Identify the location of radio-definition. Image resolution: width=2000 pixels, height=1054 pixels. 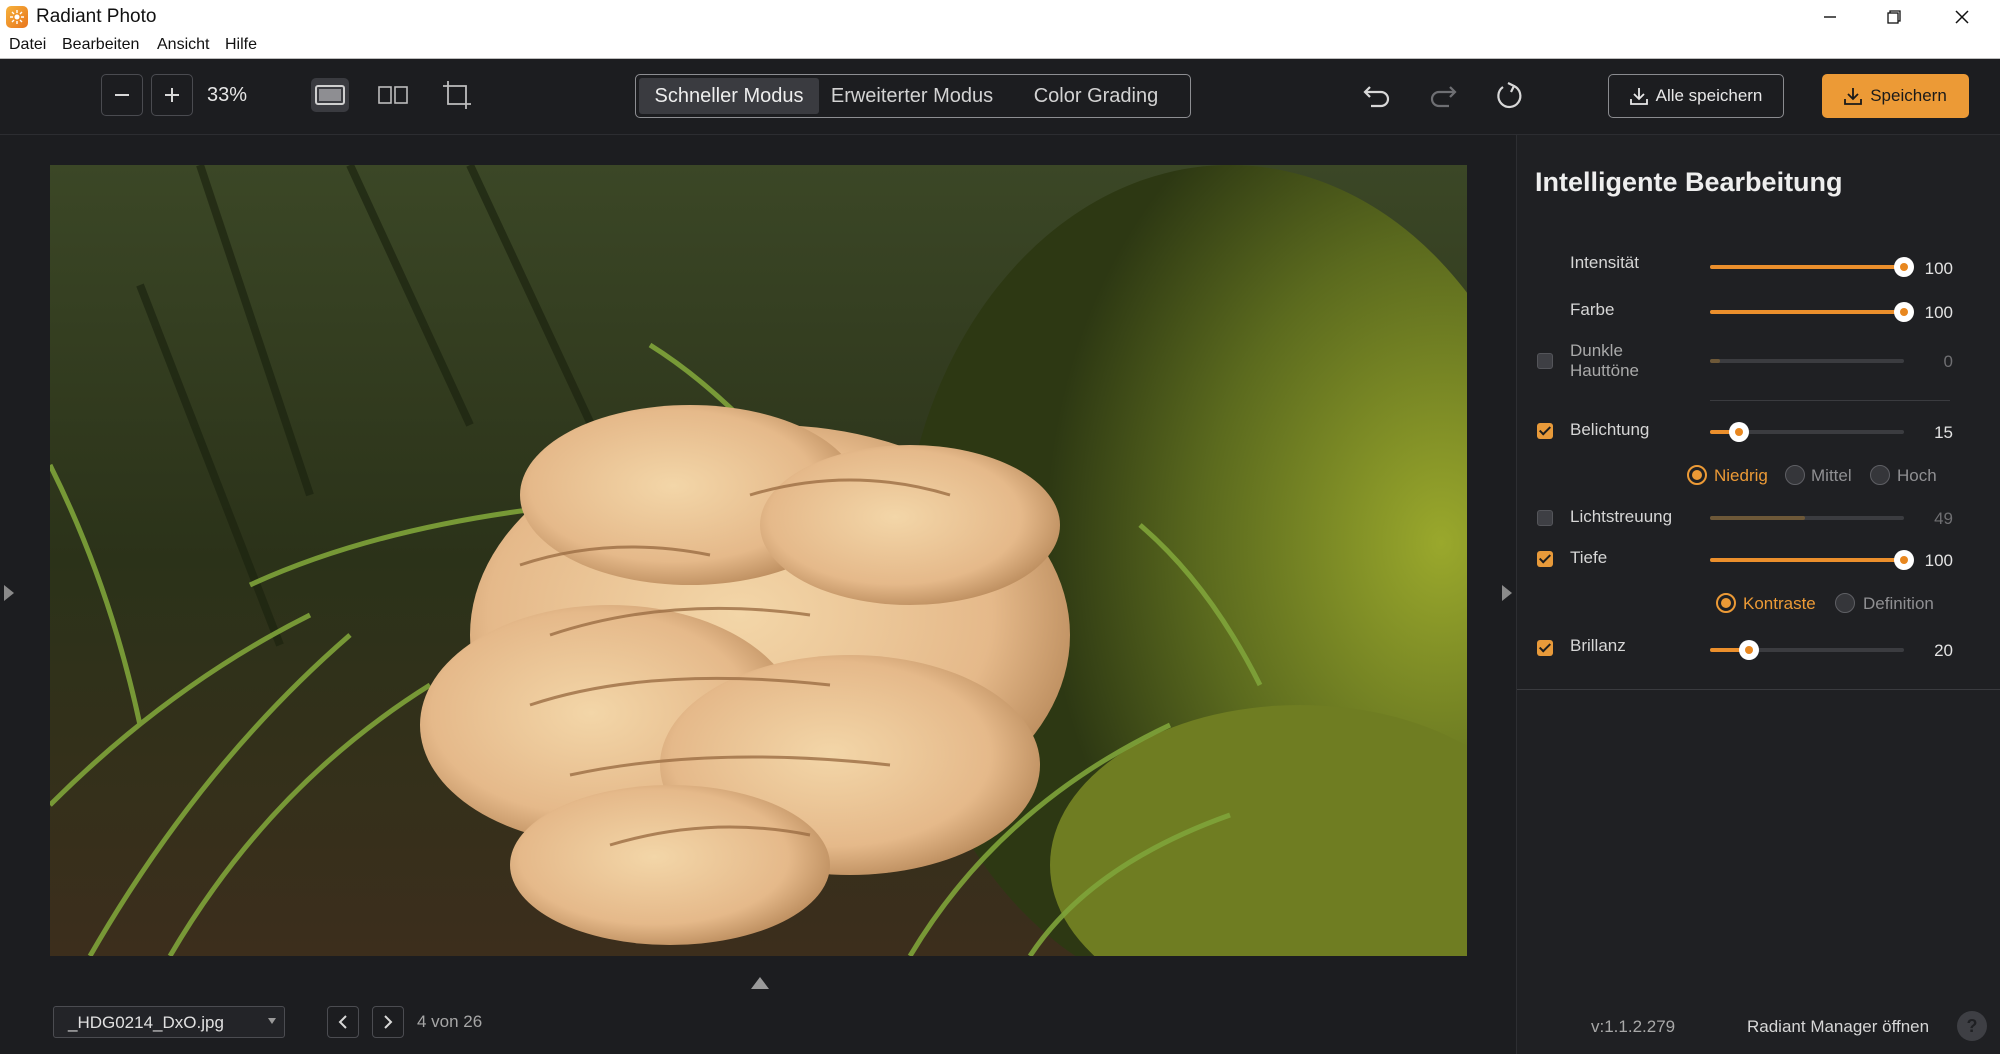
(1845, 603).